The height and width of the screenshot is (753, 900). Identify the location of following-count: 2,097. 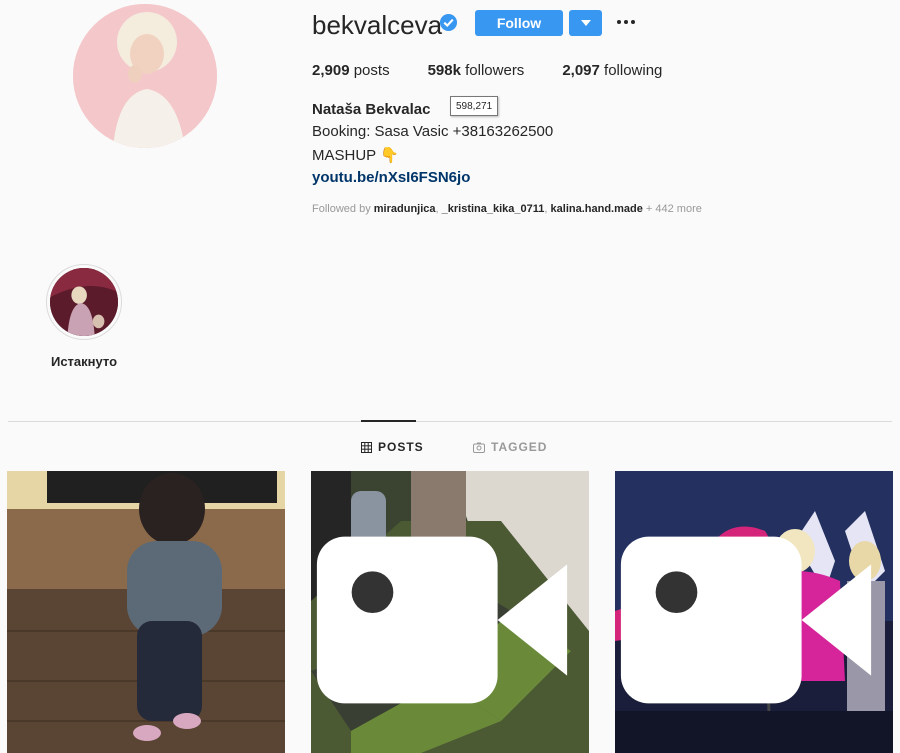
(581, 70).